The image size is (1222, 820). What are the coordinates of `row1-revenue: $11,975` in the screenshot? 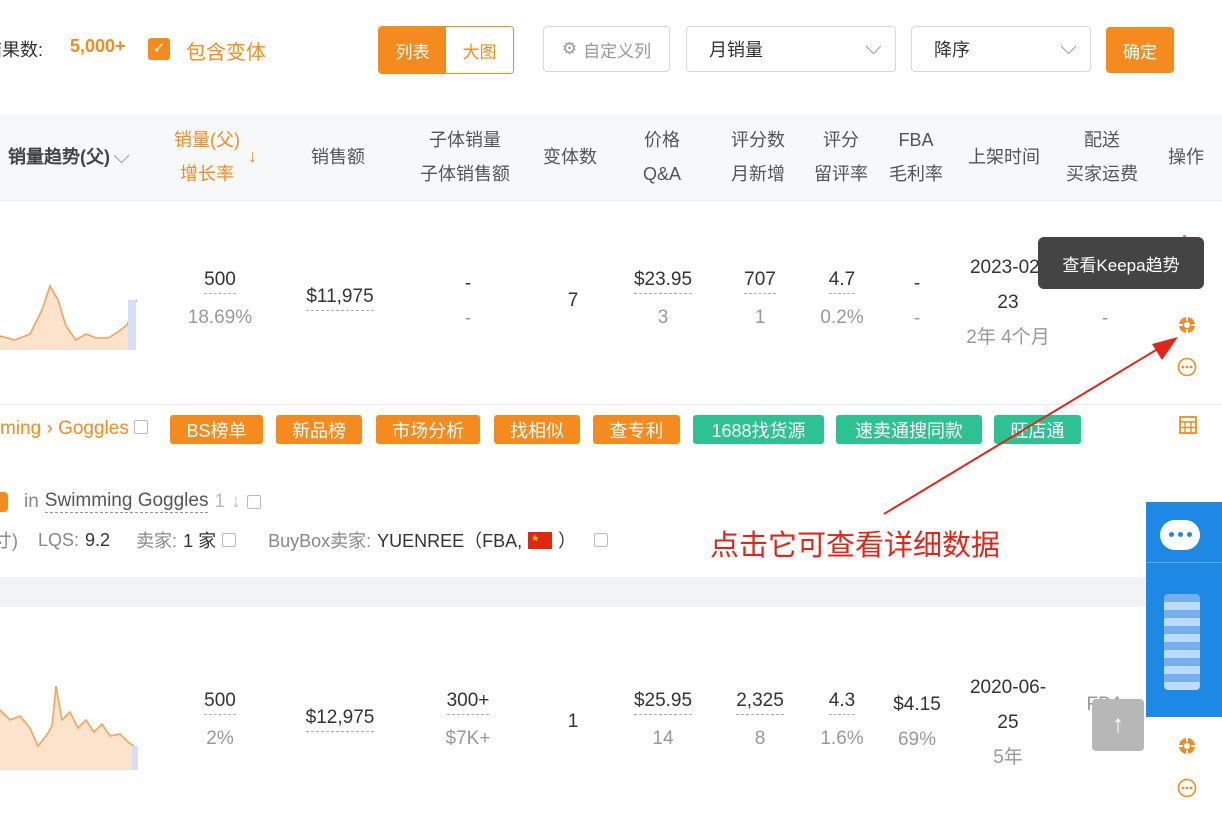 It's located at (340, 300).